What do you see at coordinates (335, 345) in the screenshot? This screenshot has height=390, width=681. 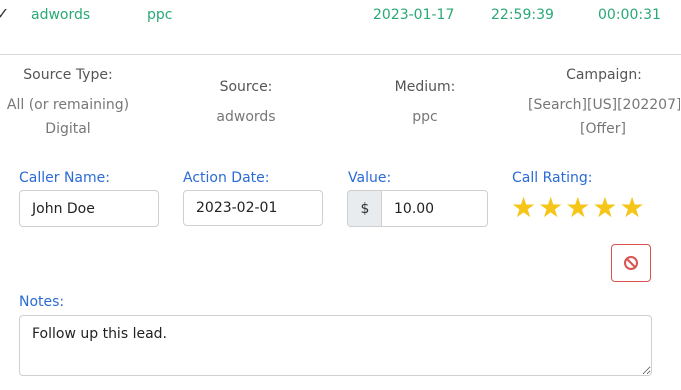 I see `notes-textarea: Follow up this lead.` at bounding box center [335, 345].